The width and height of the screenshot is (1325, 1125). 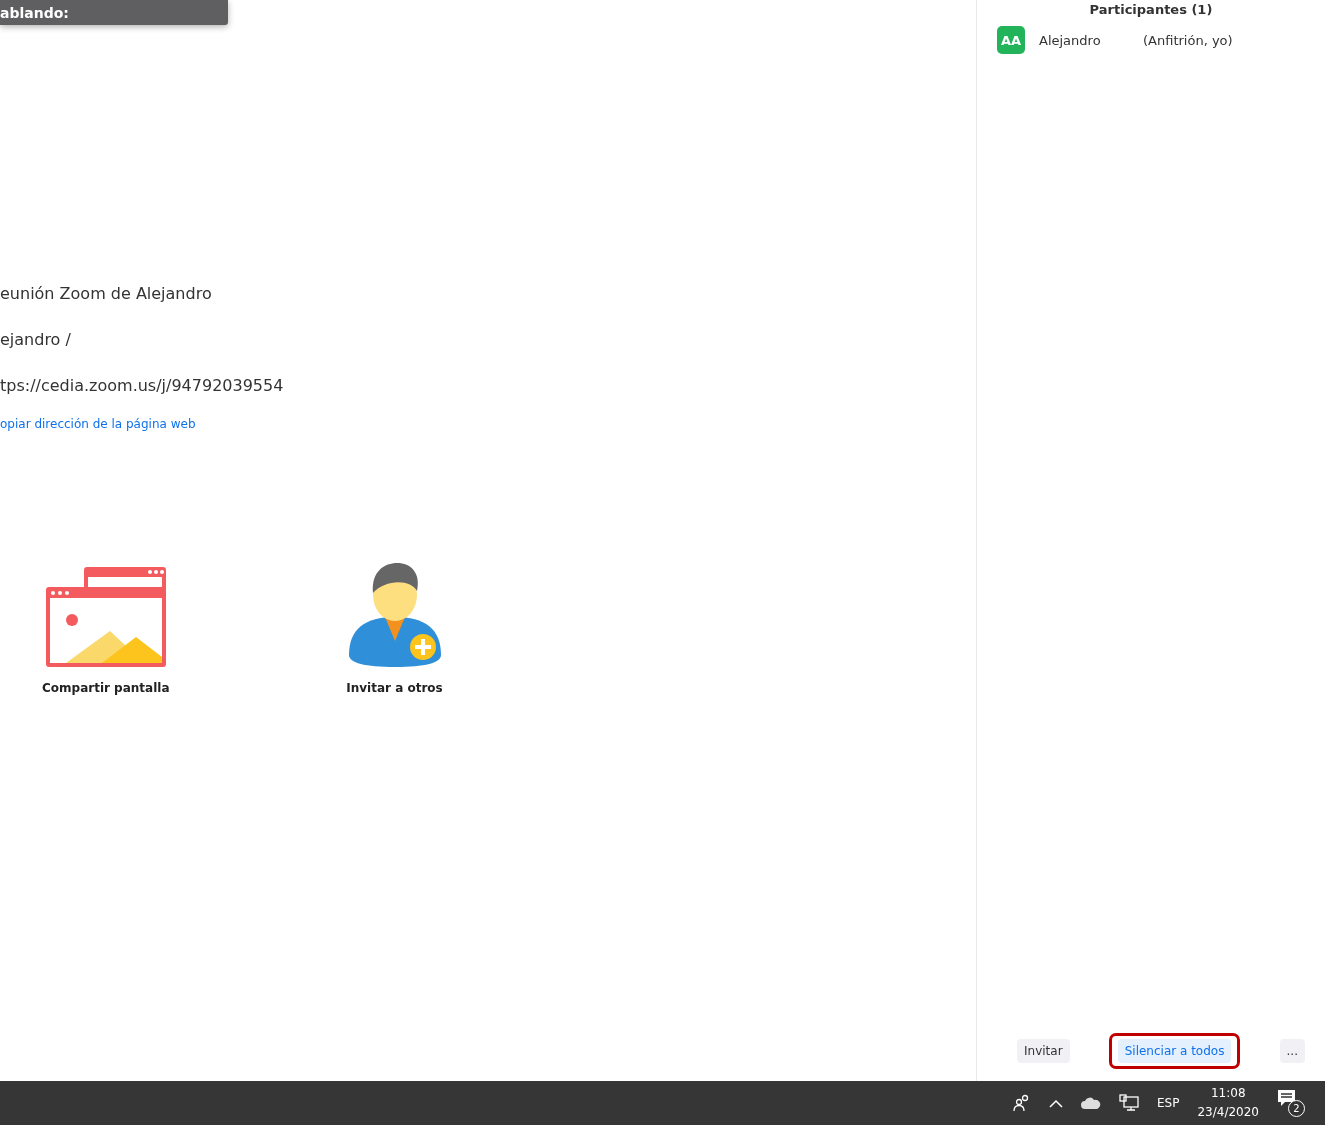 What do you see at coordinates (1091, 1103) in the screenshot?
I see `cloud-icon` at bounding box center [1091, 1103].